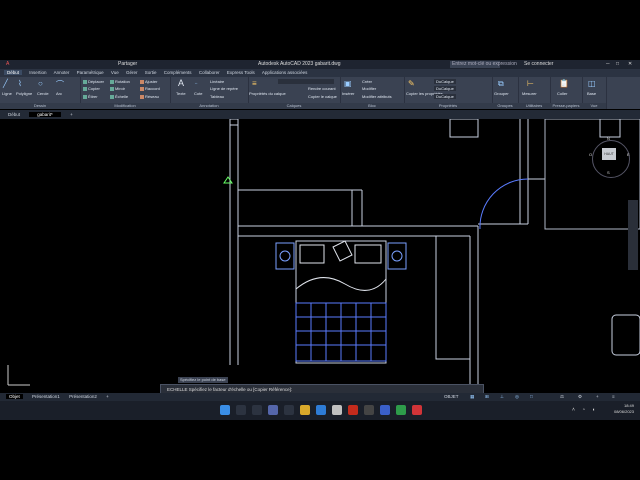 This screenshot has width=640, height=480. Describe the element at coordinates (181, 83) in the screenshot. I see `text-icon: A` at that location.